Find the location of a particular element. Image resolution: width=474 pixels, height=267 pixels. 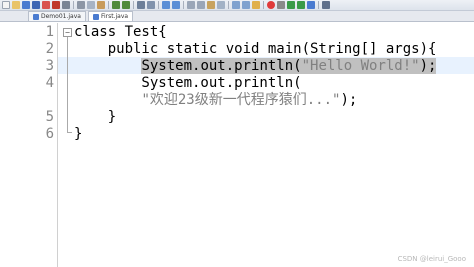

open-icon is located at coordinates (16, 5).